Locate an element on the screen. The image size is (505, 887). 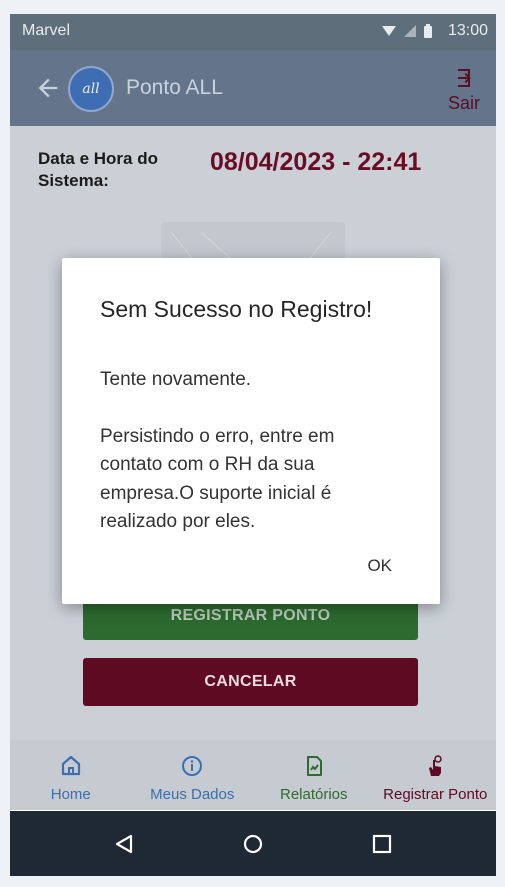
dialog-ok-button: OK is located at coordinates (379, 566).